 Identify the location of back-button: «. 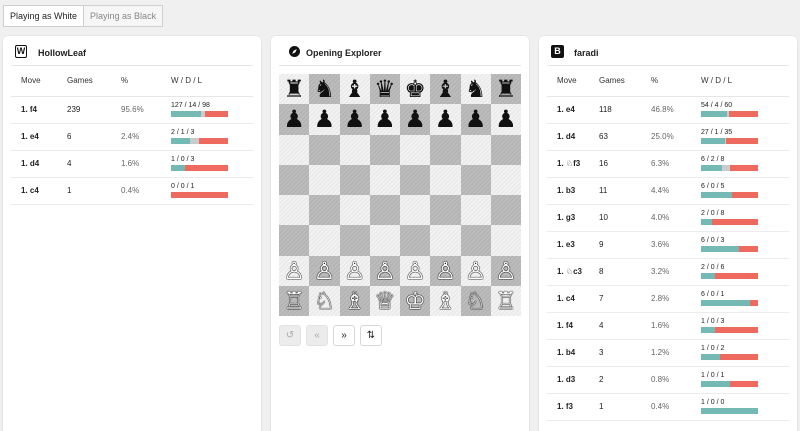
(317, 335).